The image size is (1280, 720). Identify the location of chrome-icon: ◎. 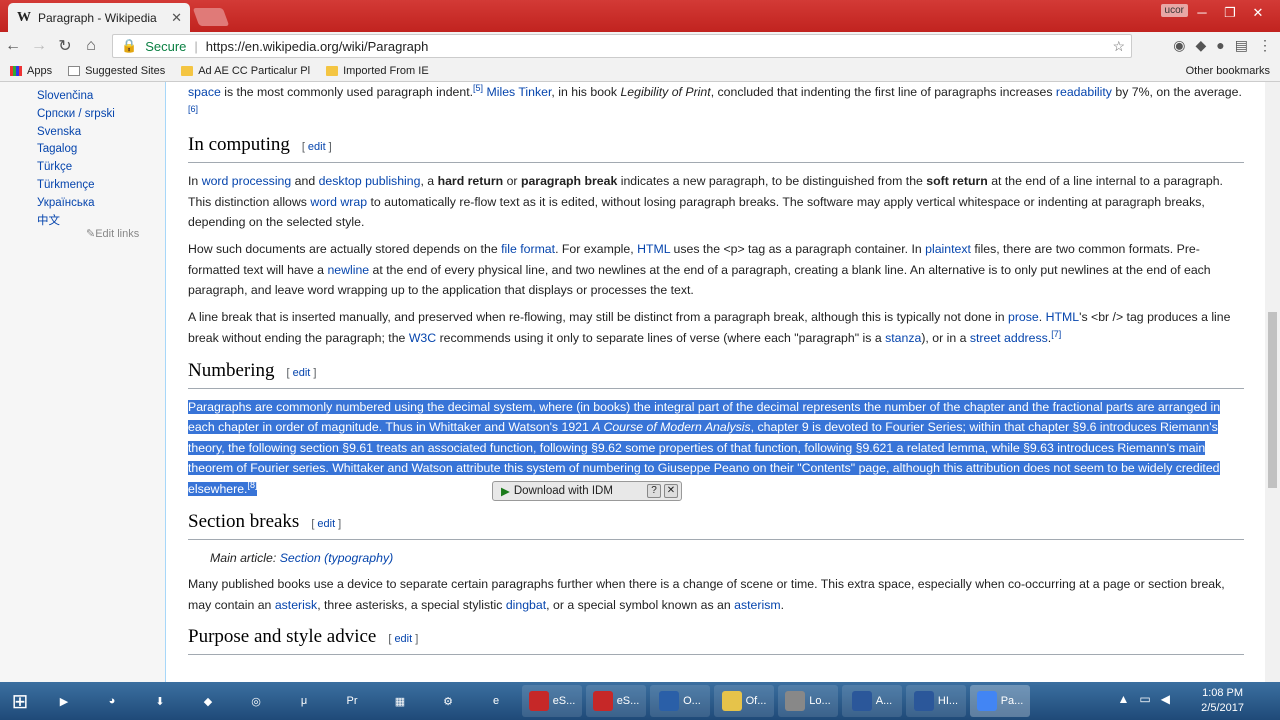
(256, 701).